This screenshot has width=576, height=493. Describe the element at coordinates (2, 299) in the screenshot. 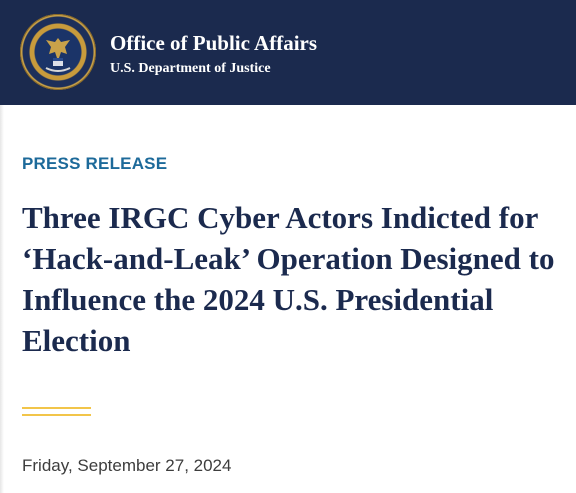

I see `page-edge-shadow` at that location.